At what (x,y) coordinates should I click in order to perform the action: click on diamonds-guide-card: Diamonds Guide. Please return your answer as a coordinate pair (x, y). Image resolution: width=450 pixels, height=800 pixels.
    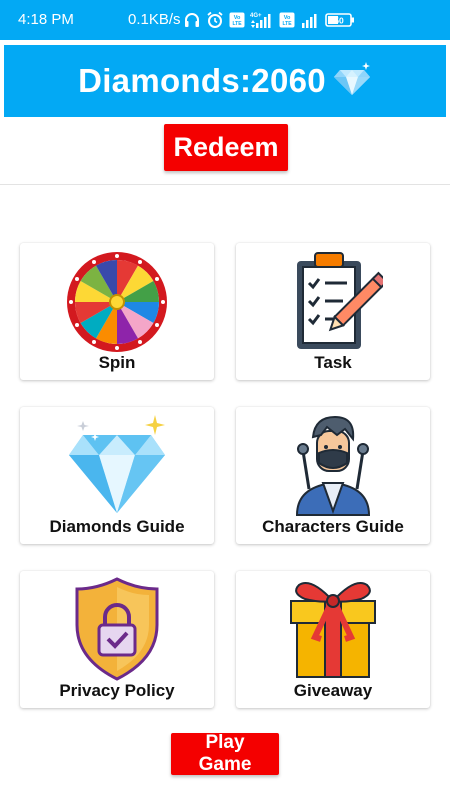
    Looking at the image, I should click on (117, 475).